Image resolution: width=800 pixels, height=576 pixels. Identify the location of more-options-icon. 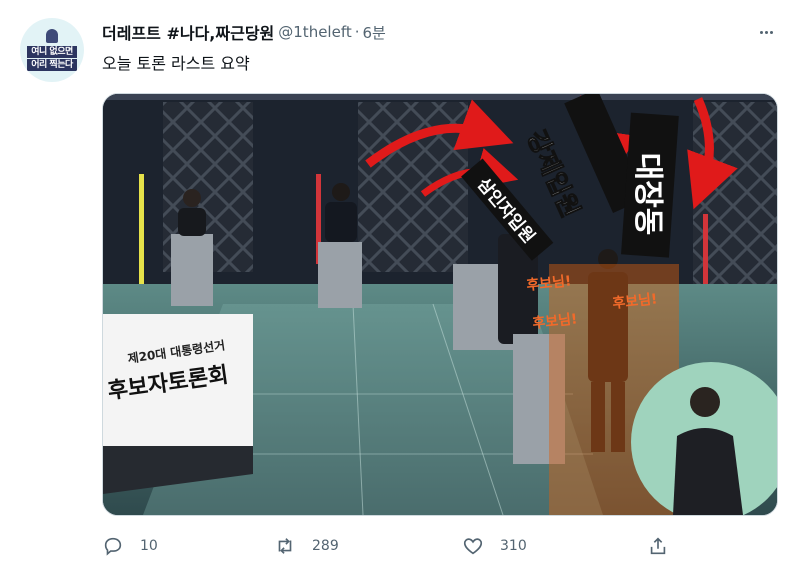
(766, 32).